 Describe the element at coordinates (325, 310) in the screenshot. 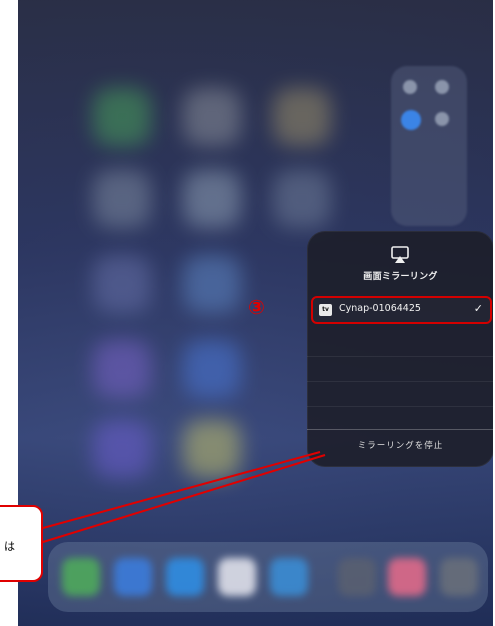

I see `apple-tv-icon: tv` at that location.